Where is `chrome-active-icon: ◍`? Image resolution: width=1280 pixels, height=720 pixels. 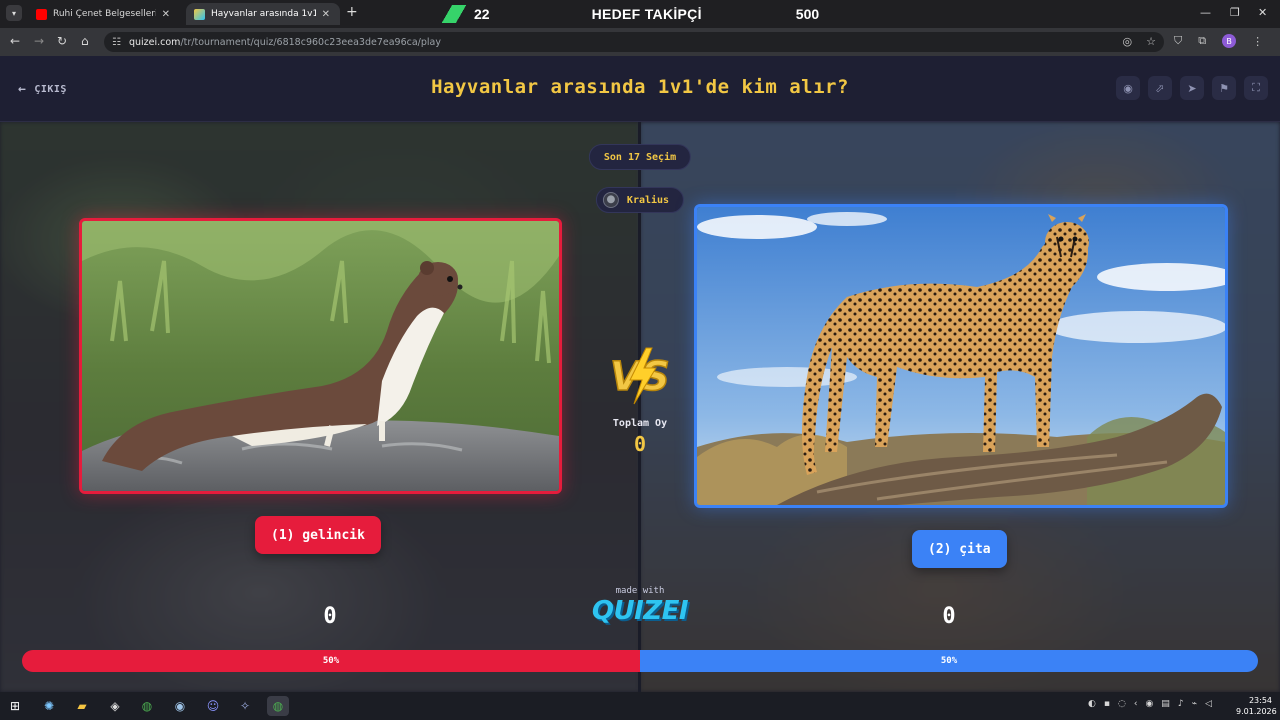 chrome-active-icon: ◍ is located at coordinates (278, 706).